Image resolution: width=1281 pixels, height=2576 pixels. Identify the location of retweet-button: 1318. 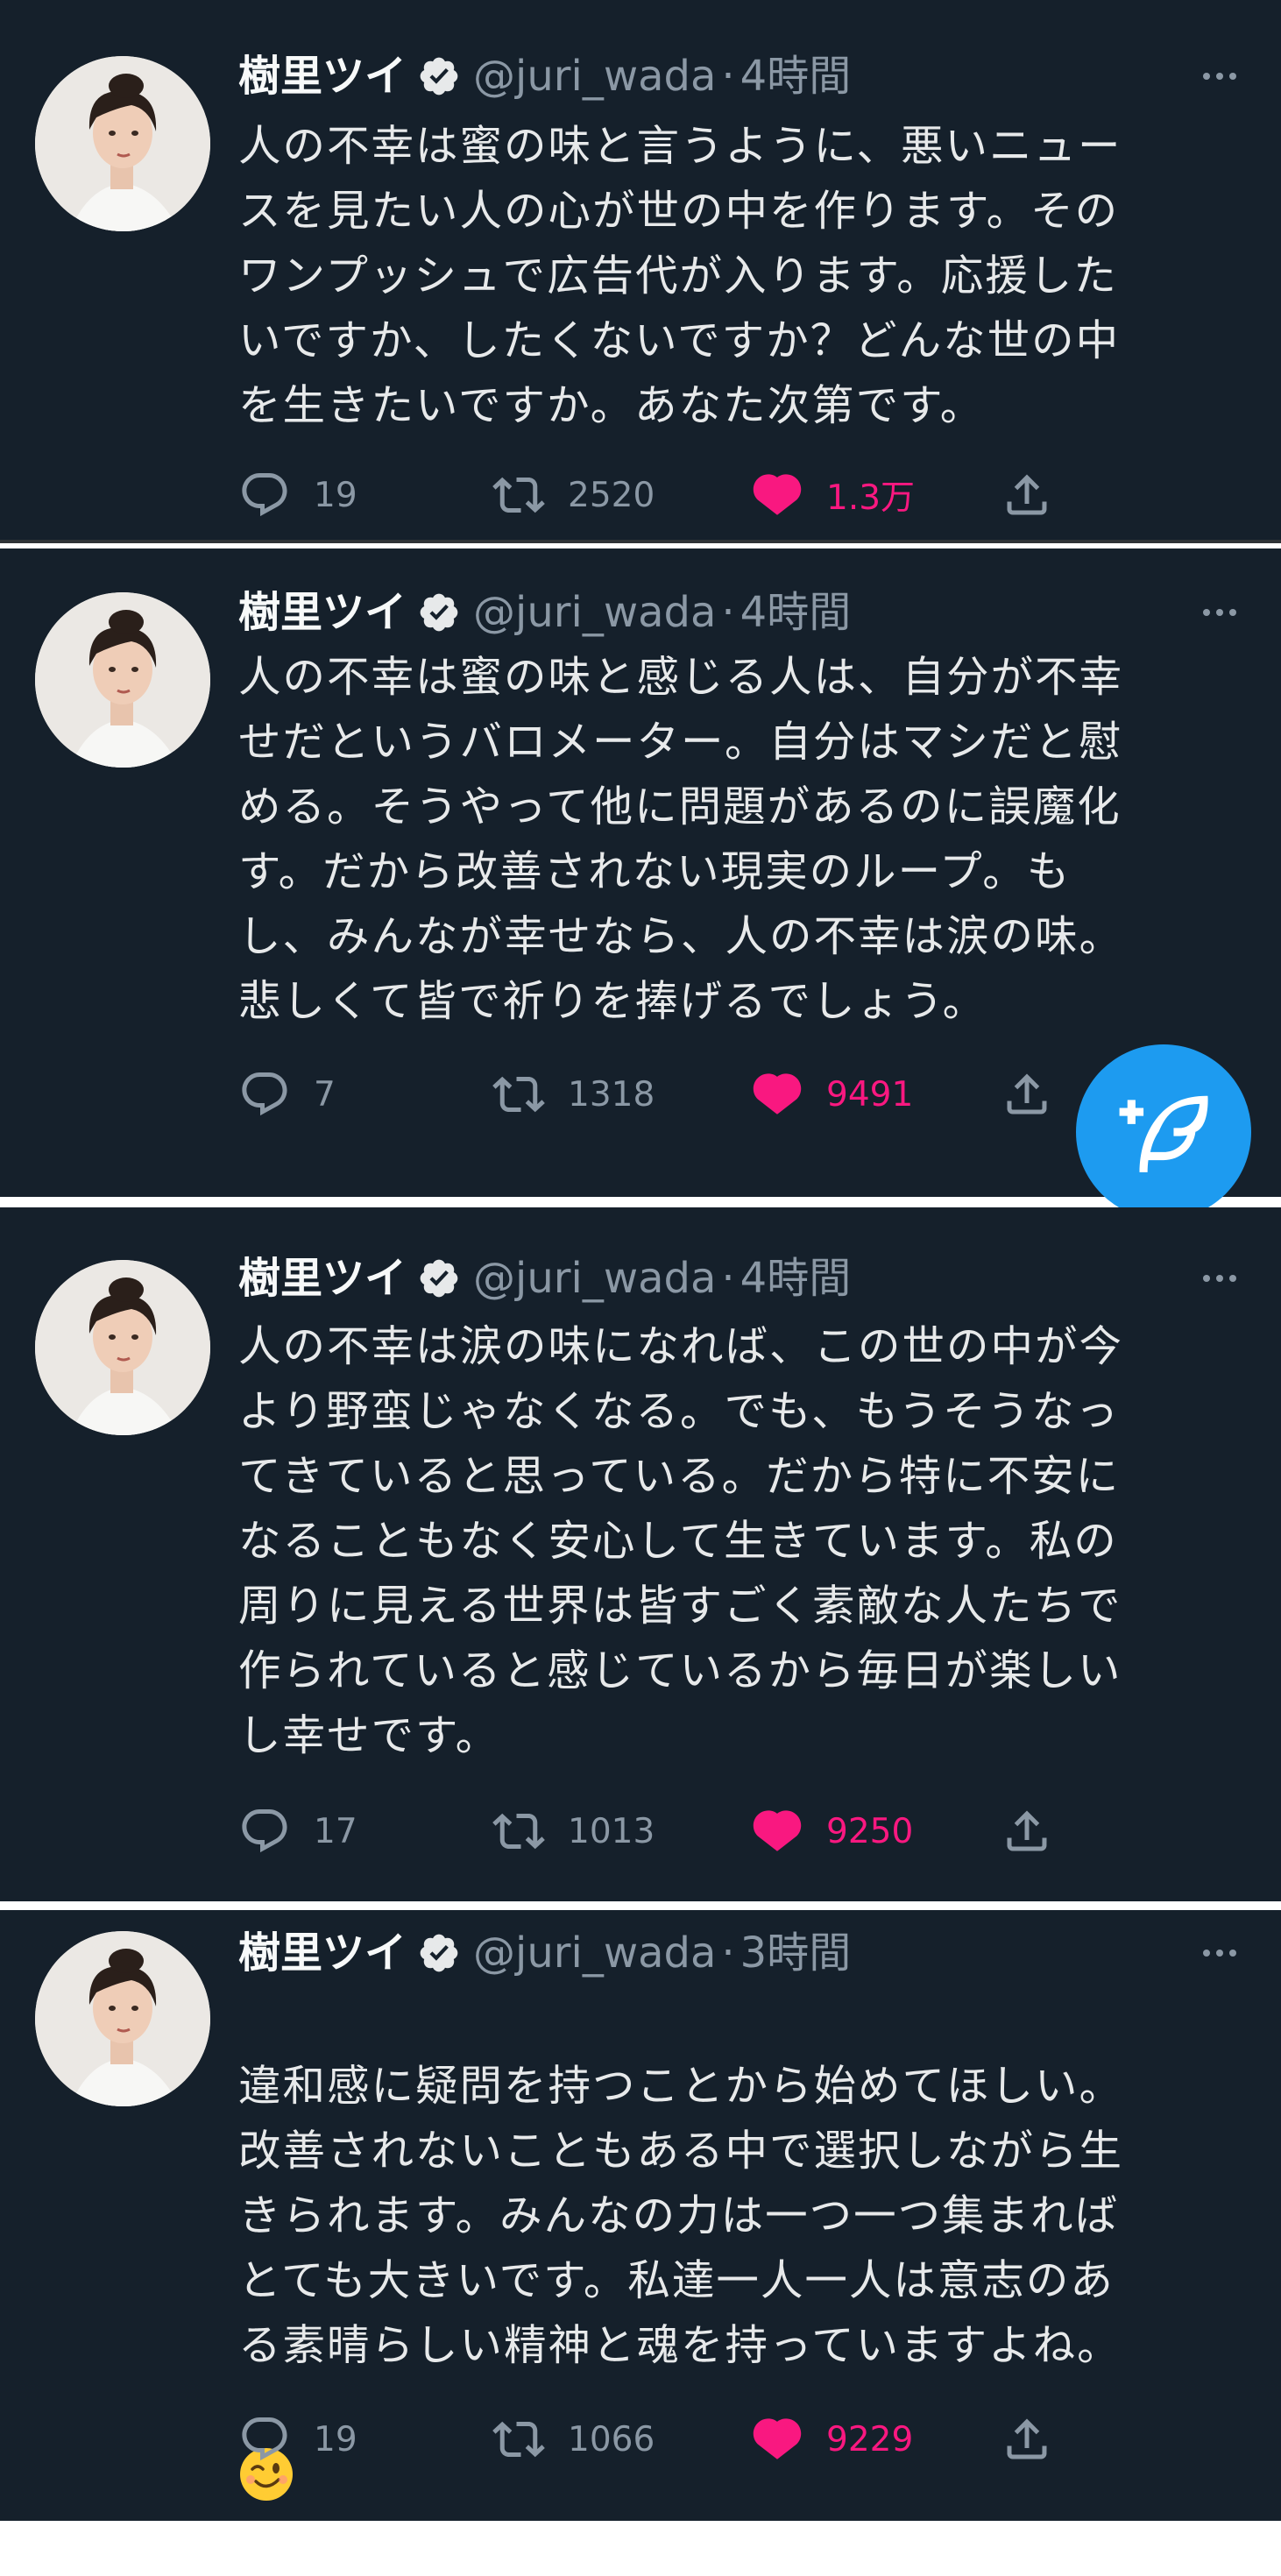
(573, 1094).